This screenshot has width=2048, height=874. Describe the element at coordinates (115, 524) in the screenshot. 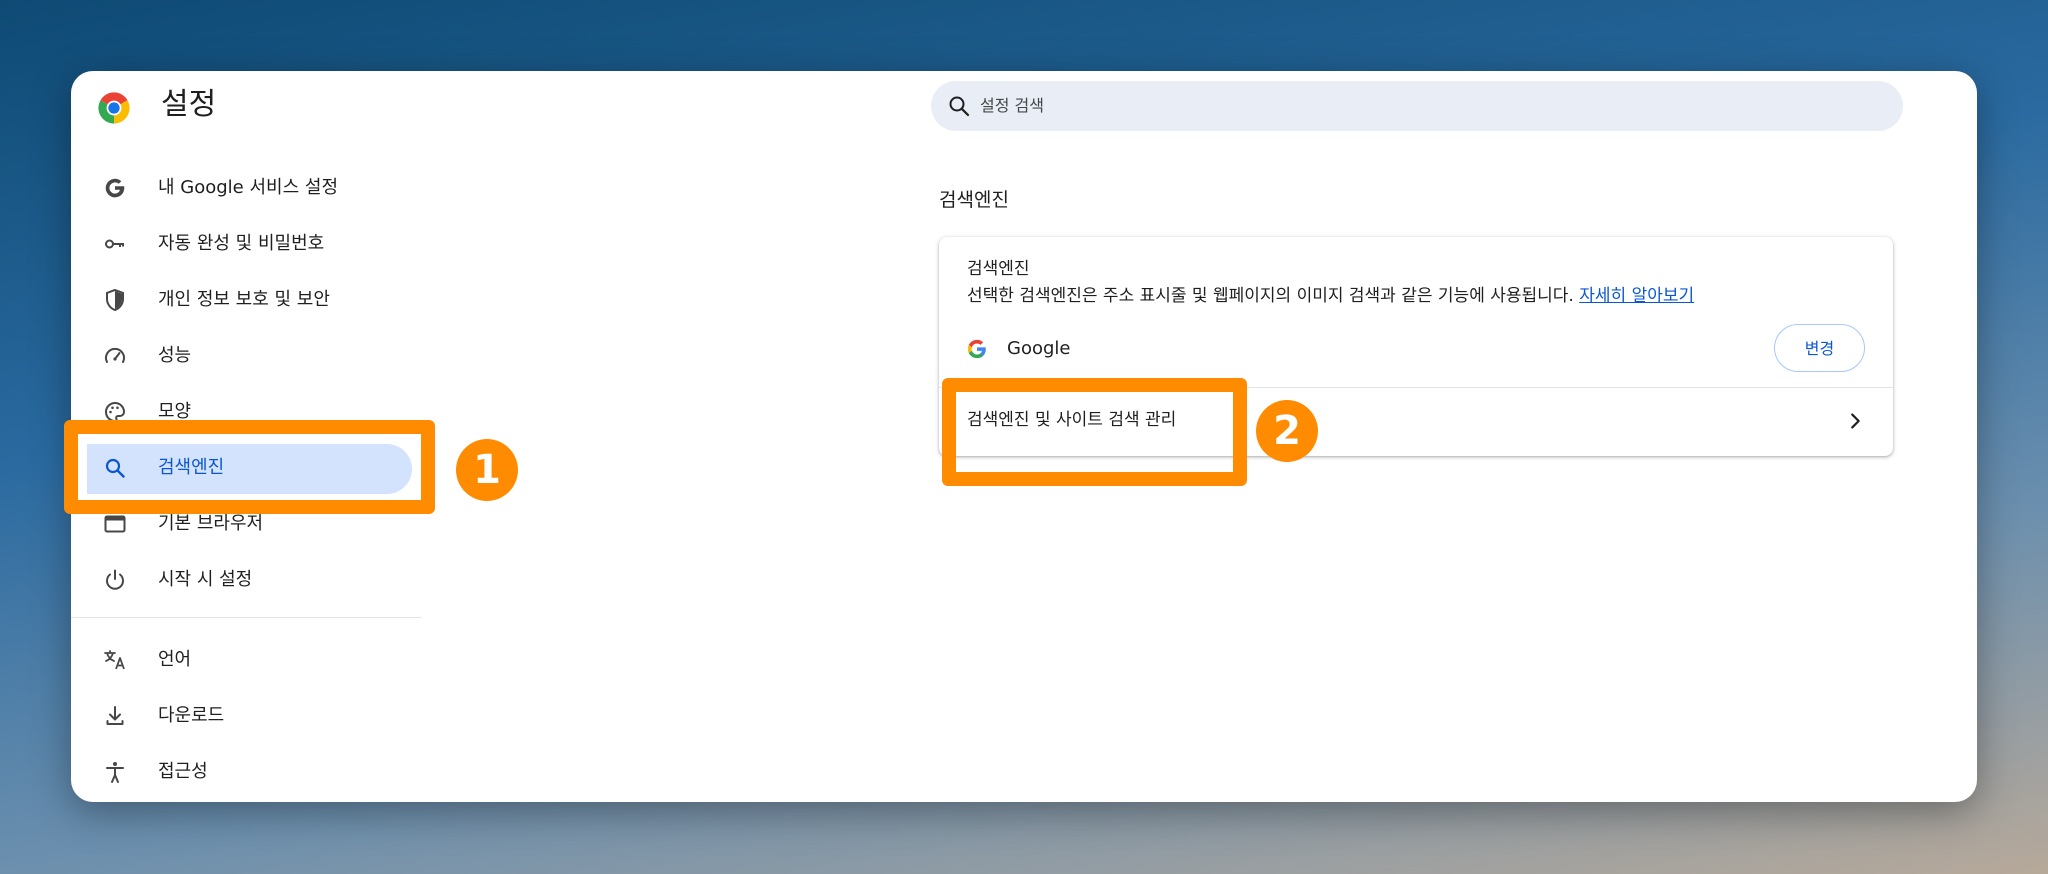

I see `browser-window-icon` at that location.